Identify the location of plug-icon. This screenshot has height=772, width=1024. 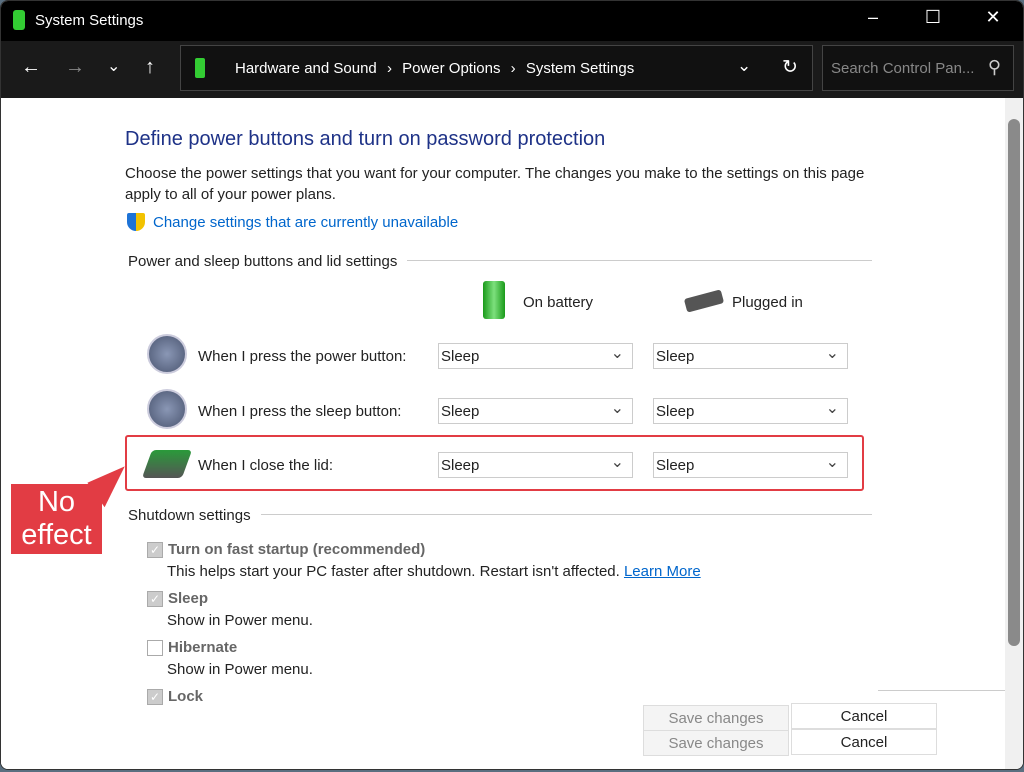
(704, 301).